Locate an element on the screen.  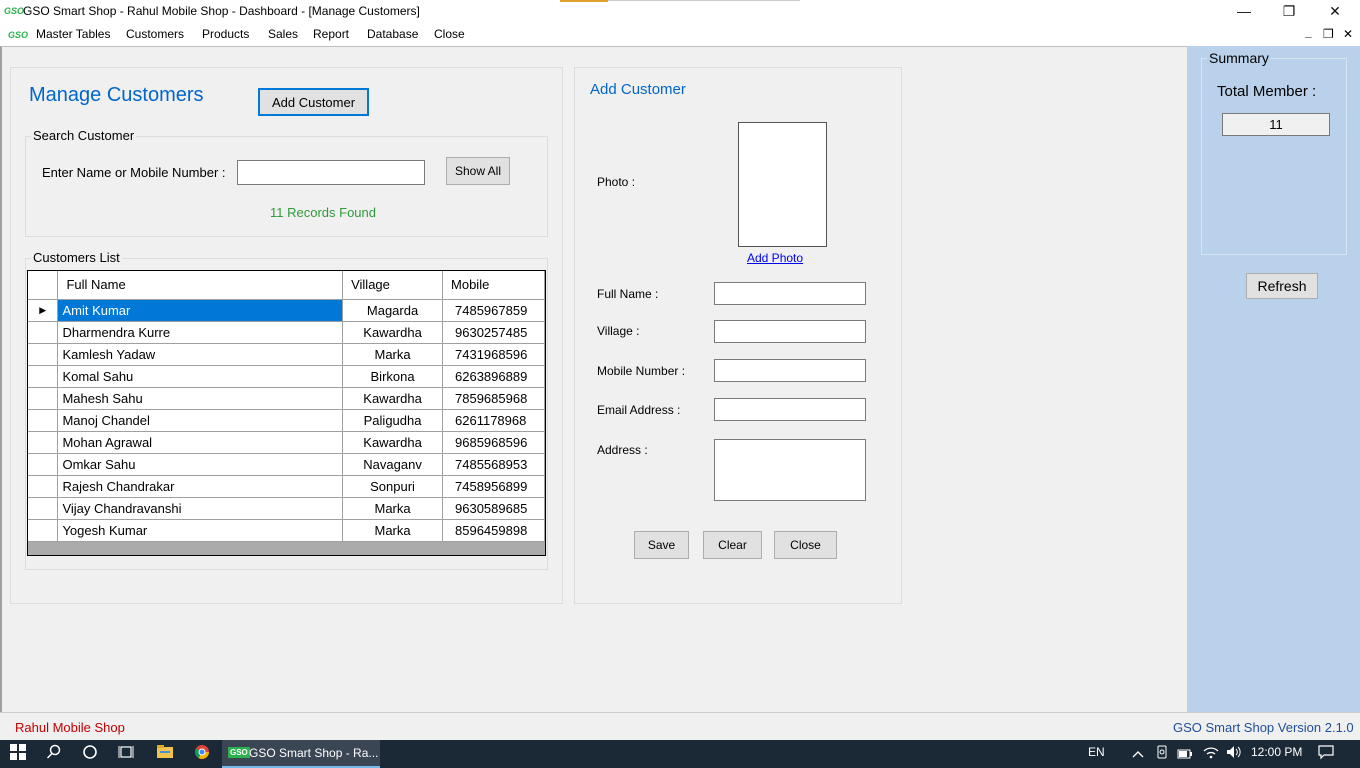
cell-full-name: Vijay Chandravanshi is located at coordinates (200, 508).